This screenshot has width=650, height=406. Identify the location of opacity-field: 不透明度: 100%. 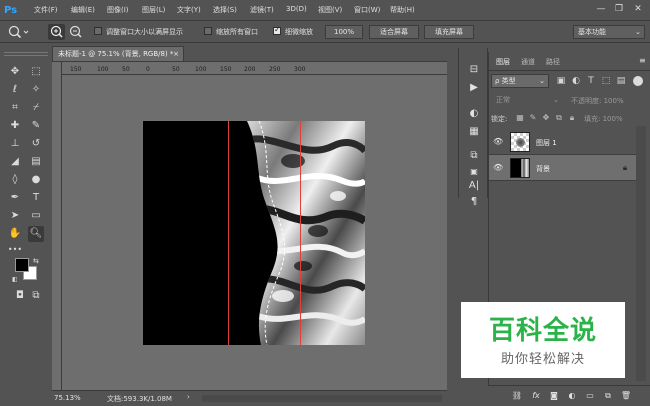
(597, 101).